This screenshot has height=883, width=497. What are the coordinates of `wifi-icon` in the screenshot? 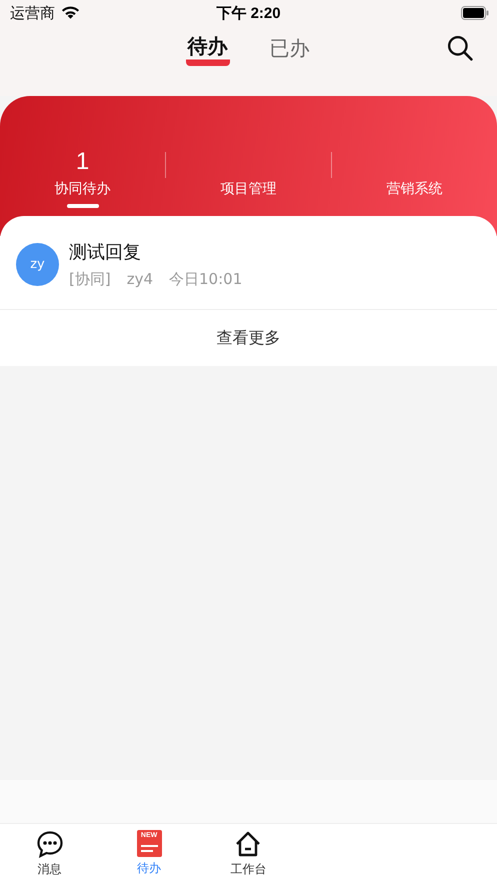 It's located at (70, 13).